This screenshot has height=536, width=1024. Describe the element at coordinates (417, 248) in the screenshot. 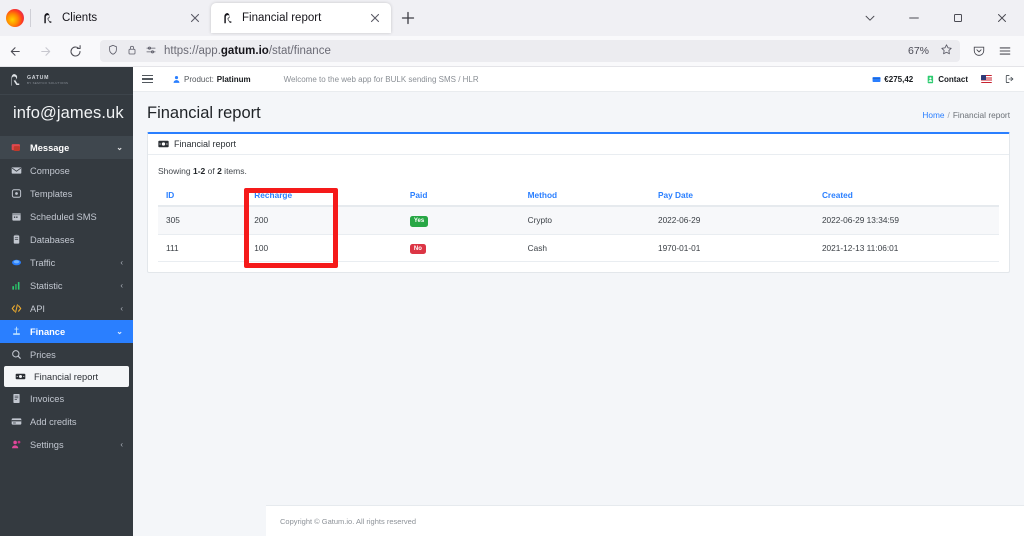

I see `status-badge: No` at that location.